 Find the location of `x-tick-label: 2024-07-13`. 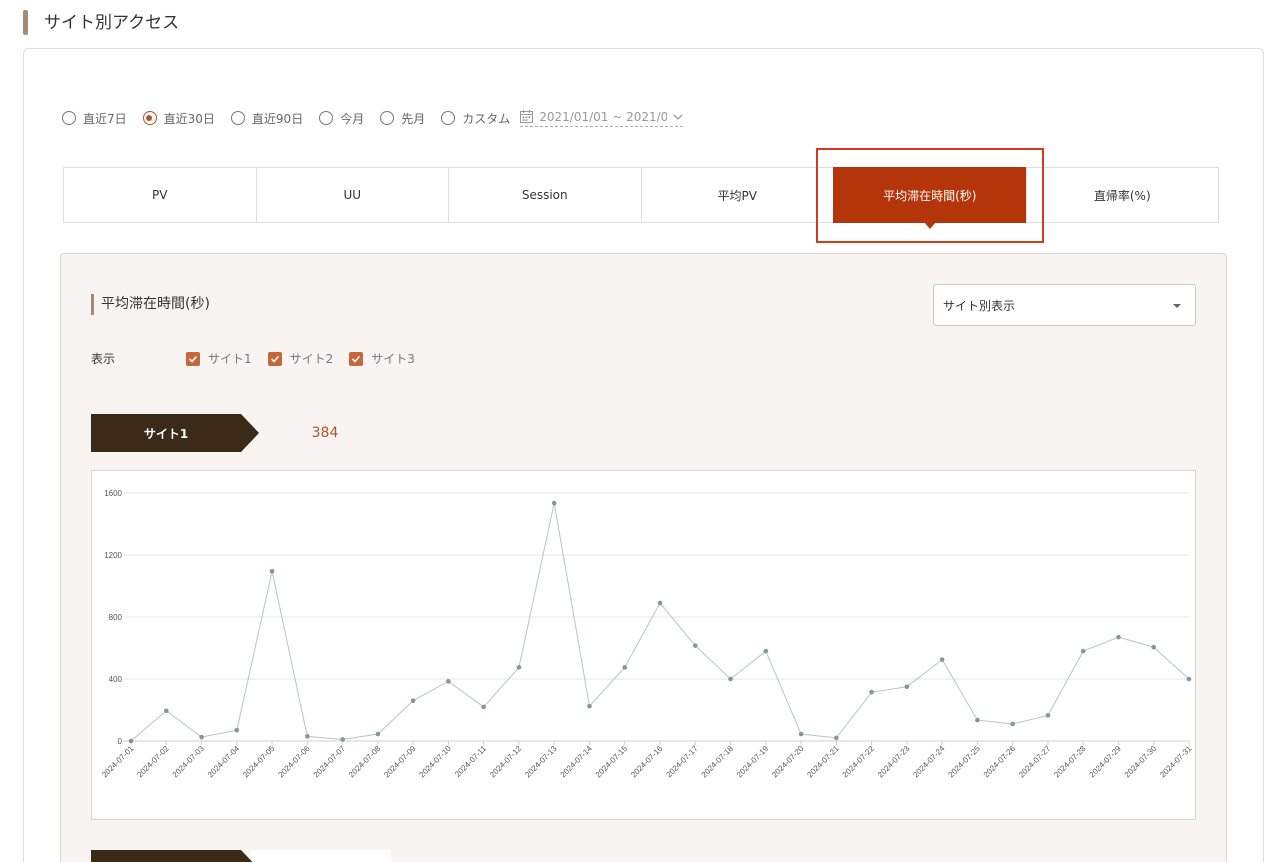

x-tick-label: 2024-07-13 is located at coordinates (541, 762).